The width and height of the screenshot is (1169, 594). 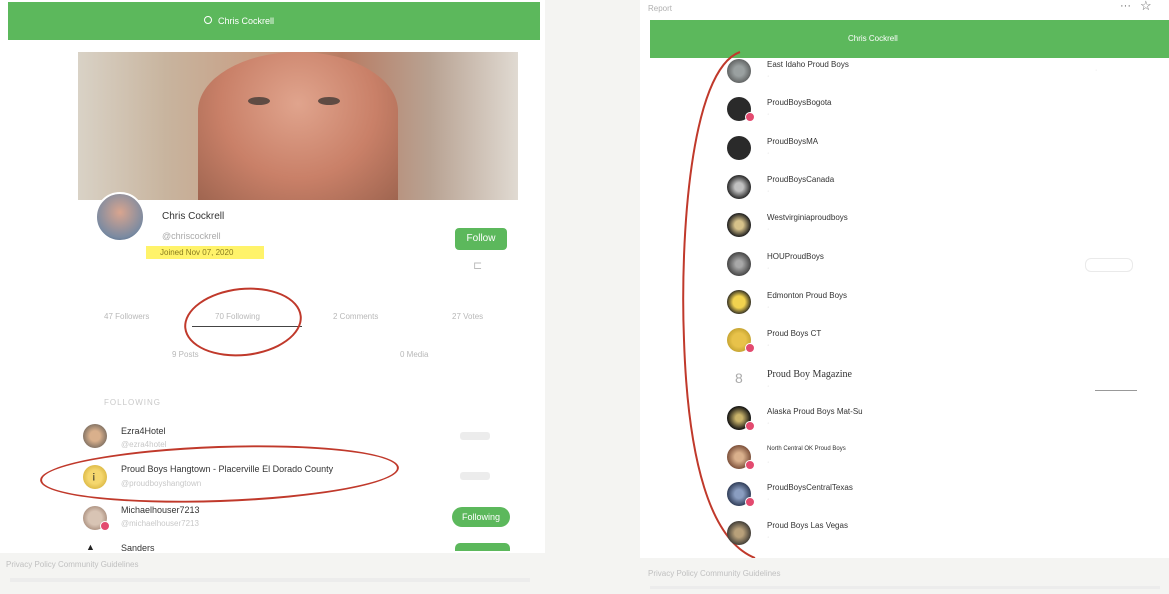 I want to click on list-item-handle: @michaelhouser7213, so click(x=160, y=523).